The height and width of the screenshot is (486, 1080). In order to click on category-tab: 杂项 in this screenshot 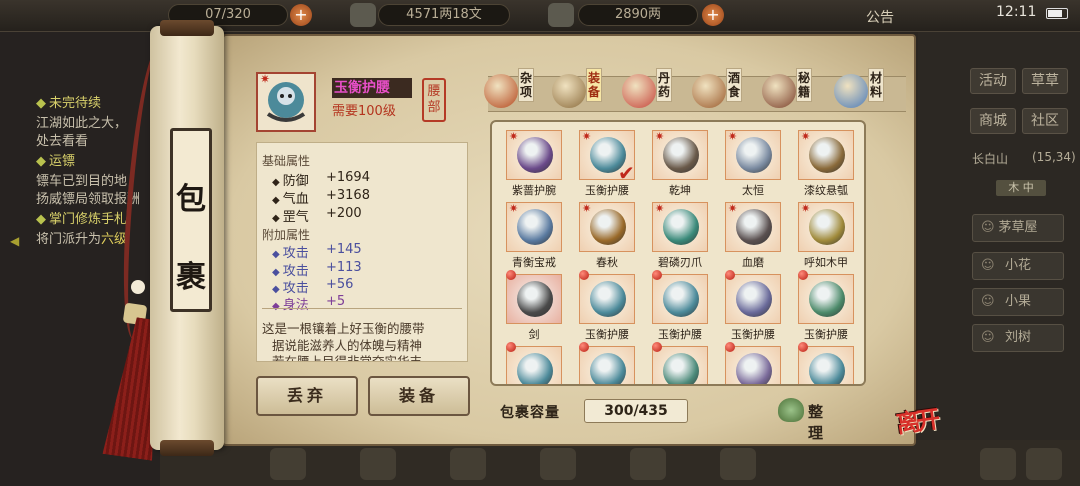, I will do `click(511, 91)`.